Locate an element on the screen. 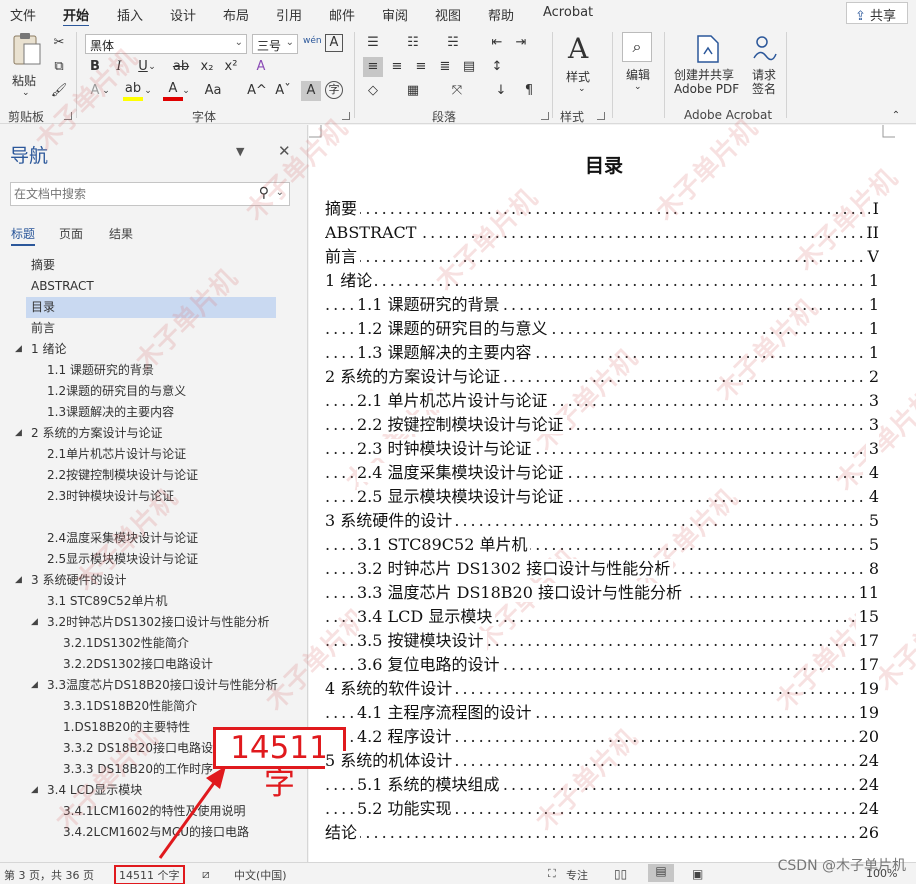 The image size is (916, 884). bold-button: B is located at coordinates (95, 67).